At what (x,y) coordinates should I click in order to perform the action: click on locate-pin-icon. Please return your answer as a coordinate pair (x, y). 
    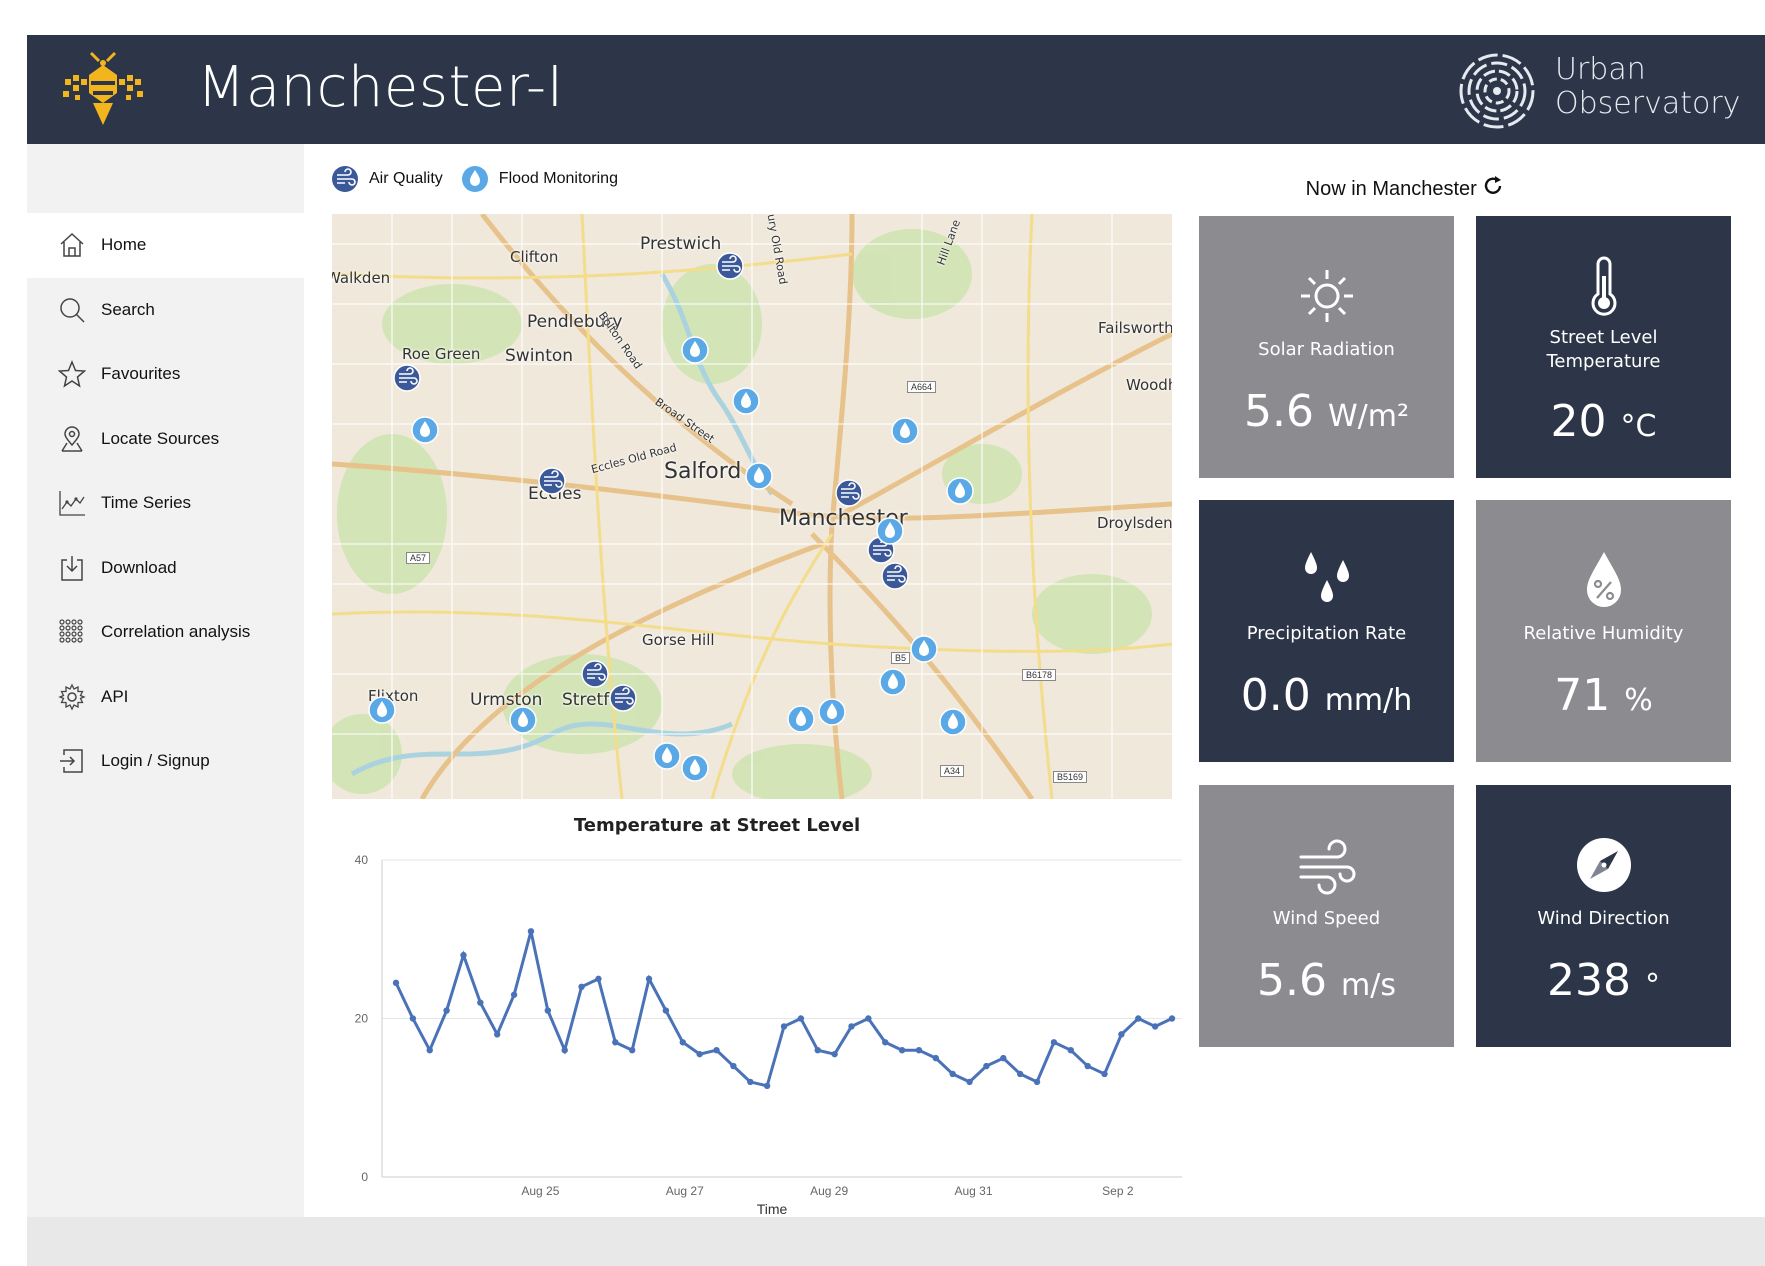
    Looking at the image, I should click on (72, 439).